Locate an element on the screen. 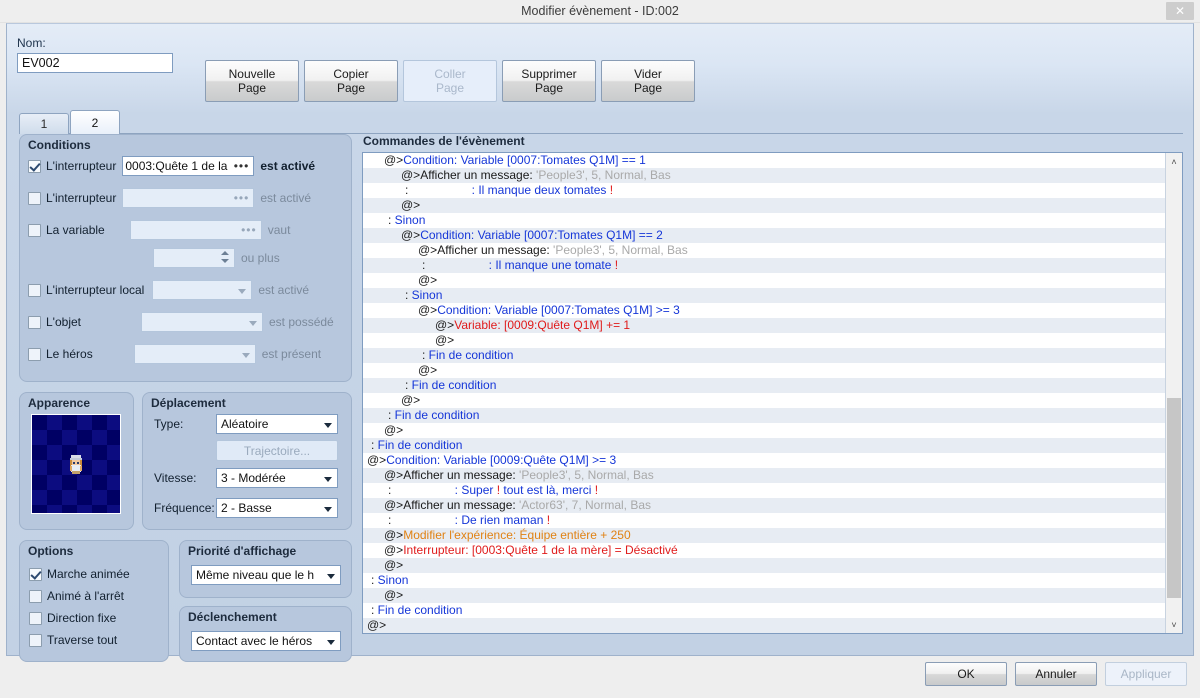 The width and height of the screenshot is (1200, 698). page-button-3: Supprimer Page is located at coordinates (549, 81).